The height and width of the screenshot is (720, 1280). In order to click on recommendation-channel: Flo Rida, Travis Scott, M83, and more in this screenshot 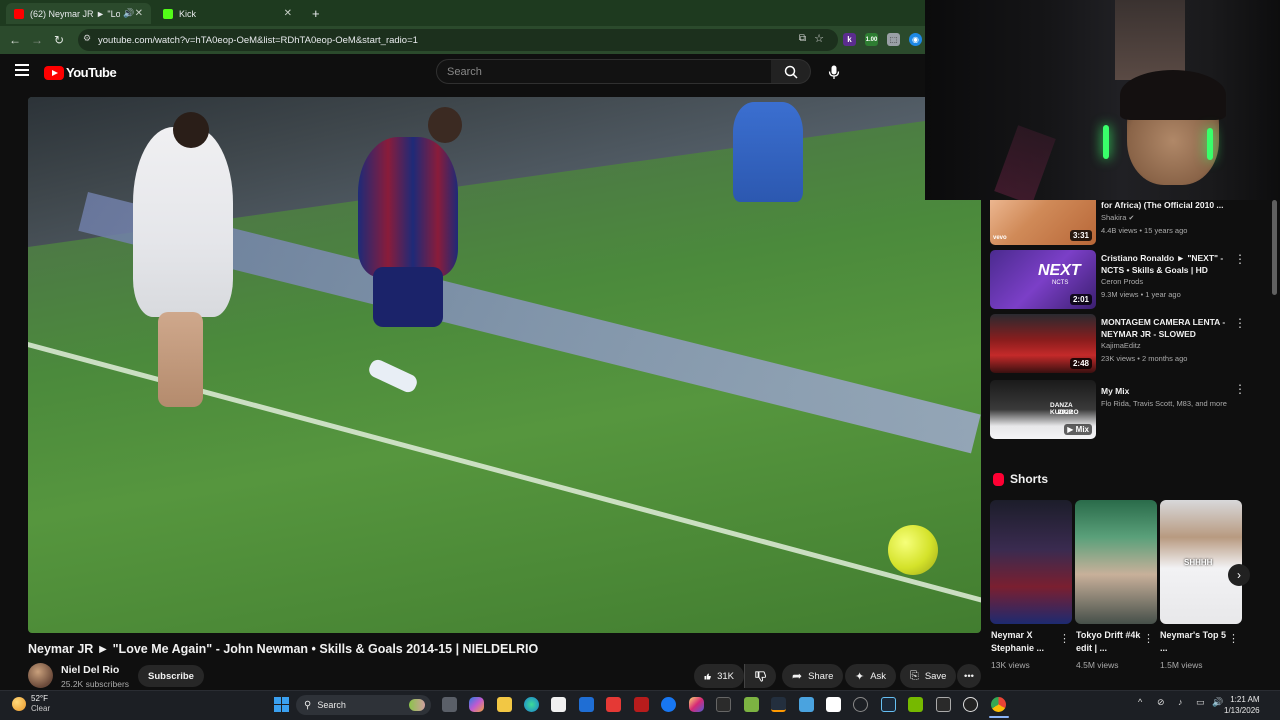, I will do `click(1164, 403)`.